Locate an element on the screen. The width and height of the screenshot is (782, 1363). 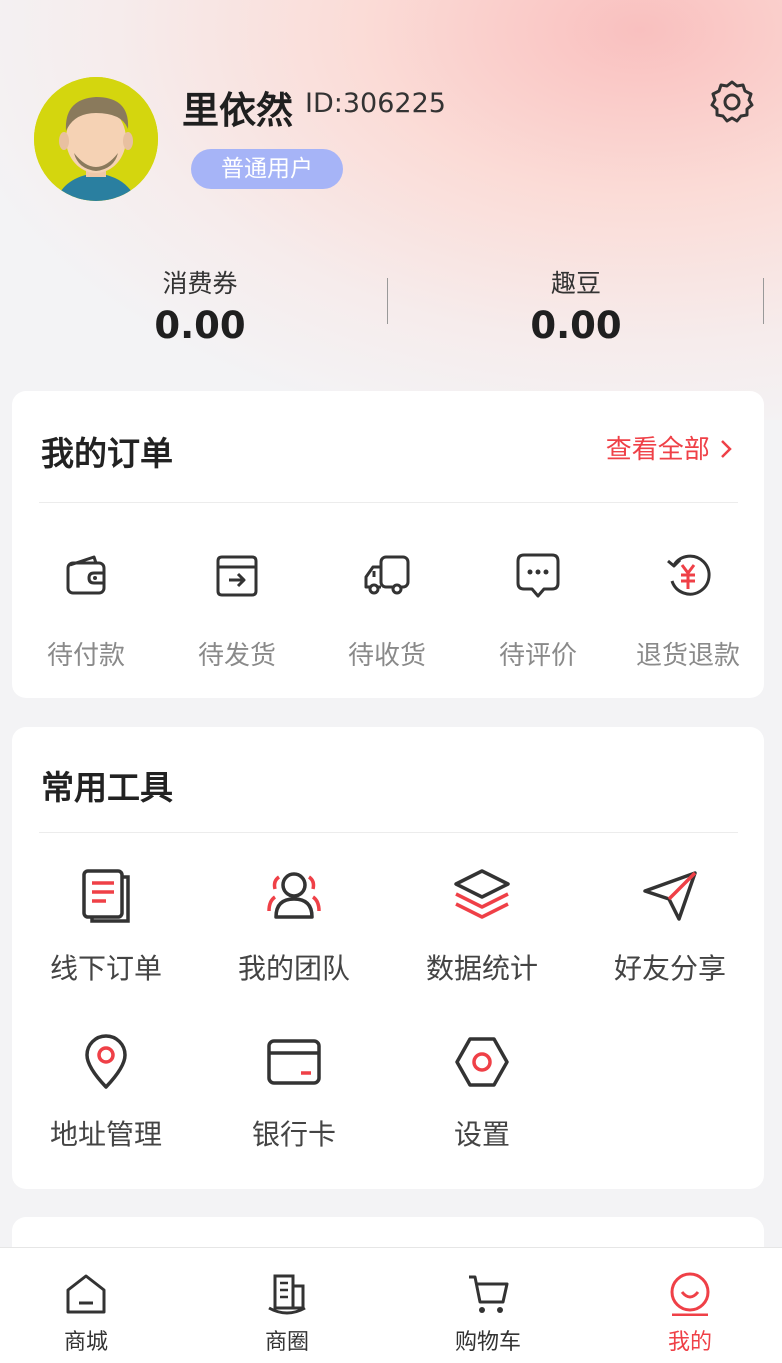
tool-label: 地址管理 is located at coordinates (105, 1134).